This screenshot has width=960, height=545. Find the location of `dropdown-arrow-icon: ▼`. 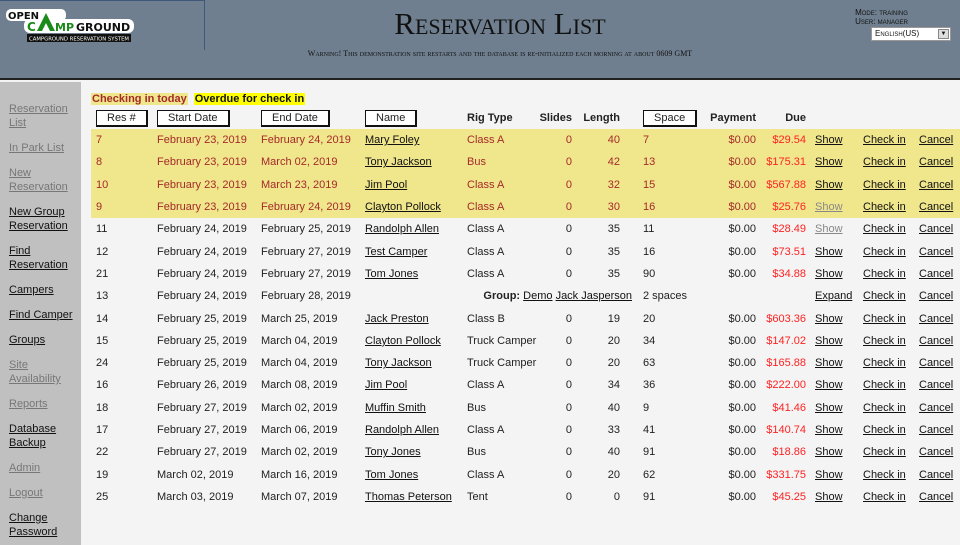

dropdown-arrow-icon: ▼ is located at coordinates (943, 34).